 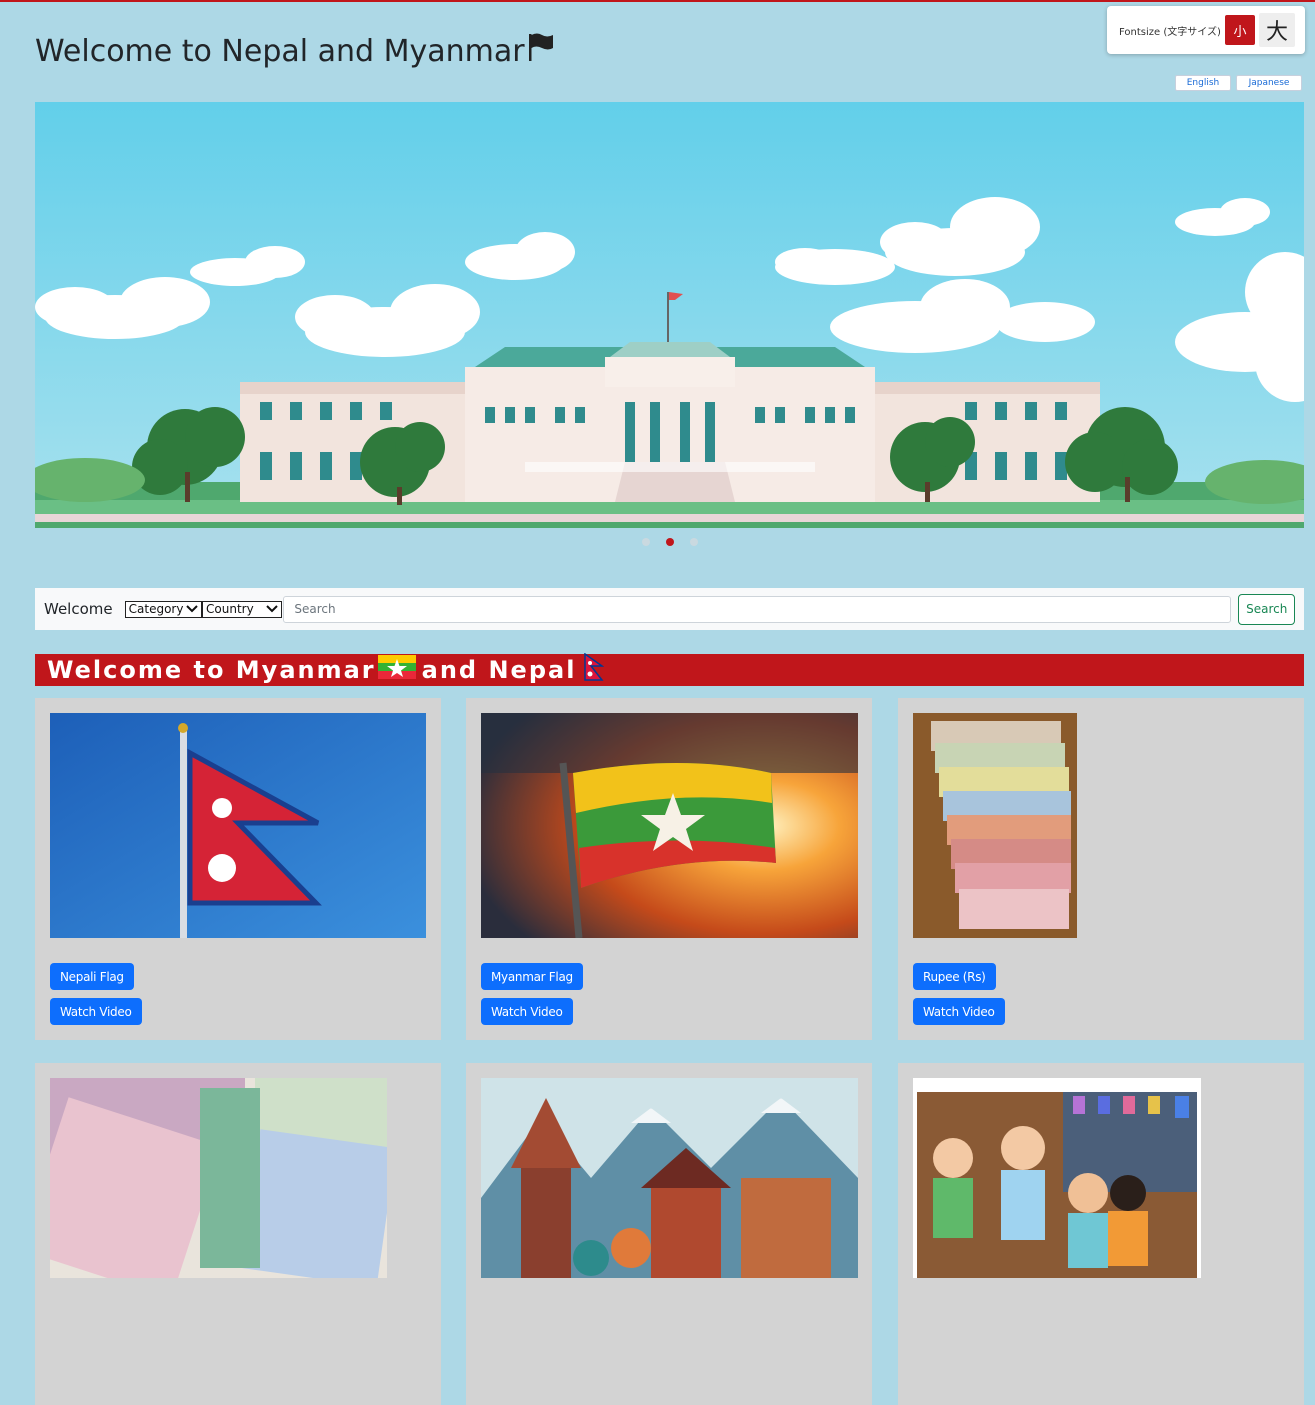 I want to click on nepal-culture-image, so click(x=669, y=1178).